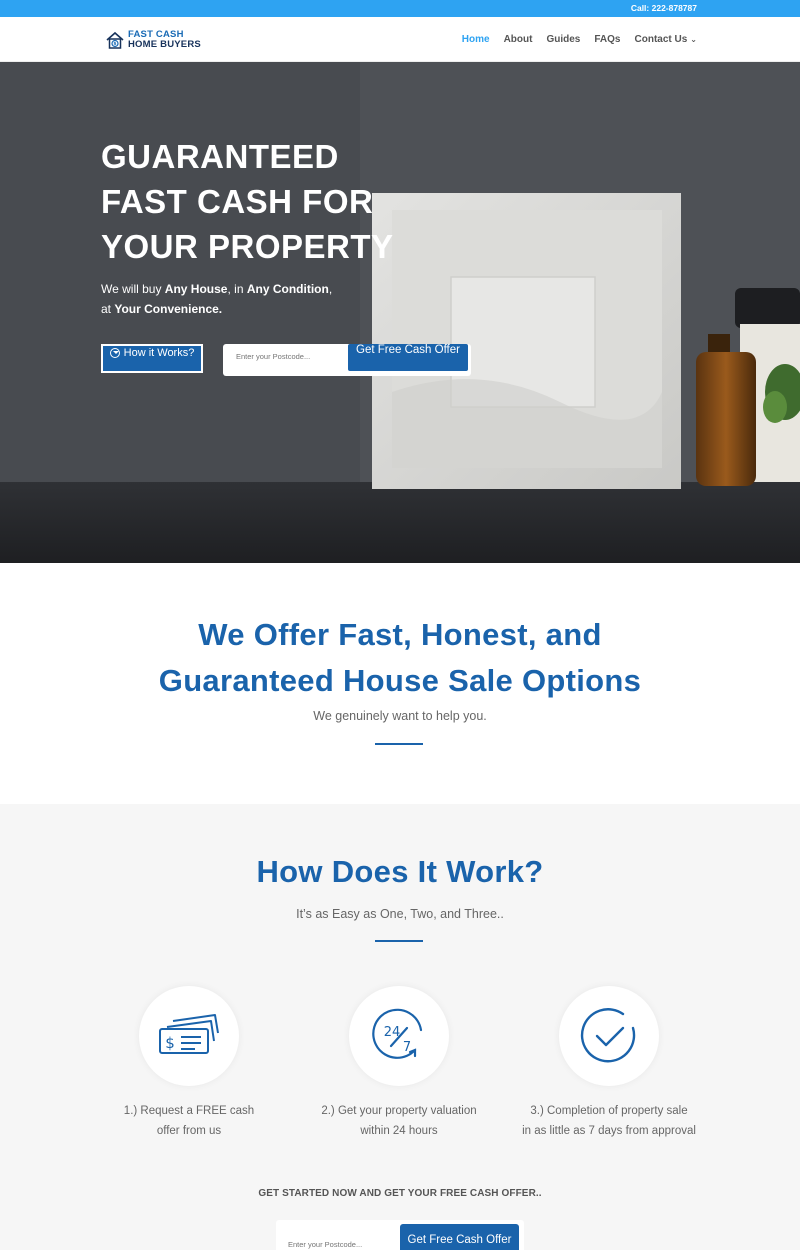 This screenshot has width=800, height=1250. What do you see at coordinates (330, 289) in the screenshot?
I see `hero-sub-text-3: ,` at bounding box center [330, 289].